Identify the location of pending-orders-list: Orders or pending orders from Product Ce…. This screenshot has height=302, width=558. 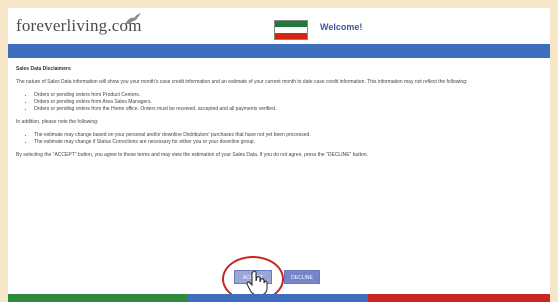
(279, 102).